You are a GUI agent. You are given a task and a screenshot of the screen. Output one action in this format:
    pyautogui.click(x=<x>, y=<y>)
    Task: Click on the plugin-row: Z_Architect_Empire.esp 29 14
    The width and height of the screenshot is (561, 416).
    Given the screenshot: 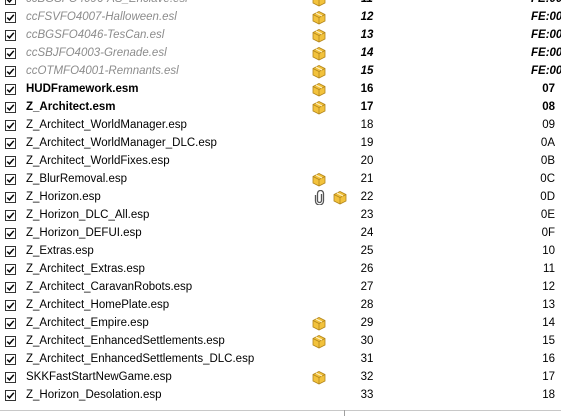 What is the action you would take?
    pyautogui.click(x=280, y=324)
    